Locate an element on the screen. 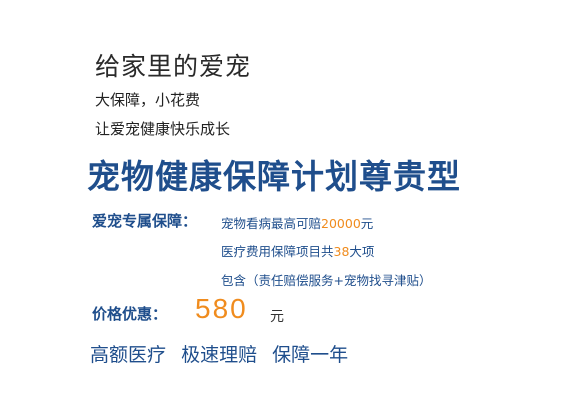 The height and width of the screenshot is (414, 585). plan-title: 宠物健康保障计划尊贵型 is located at coordinates (274, 176).